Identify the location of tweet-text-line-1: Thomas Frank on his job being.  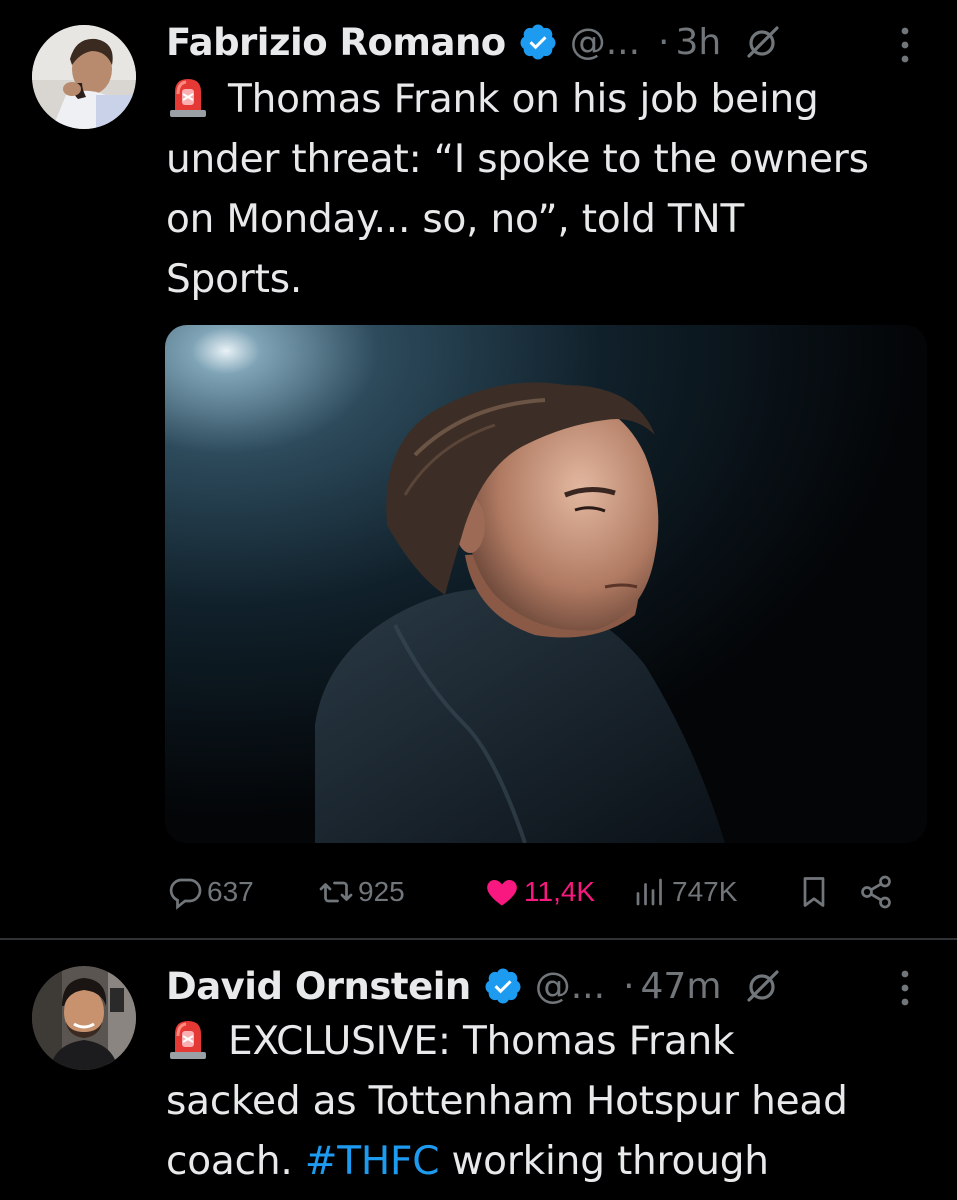
(551, 100).